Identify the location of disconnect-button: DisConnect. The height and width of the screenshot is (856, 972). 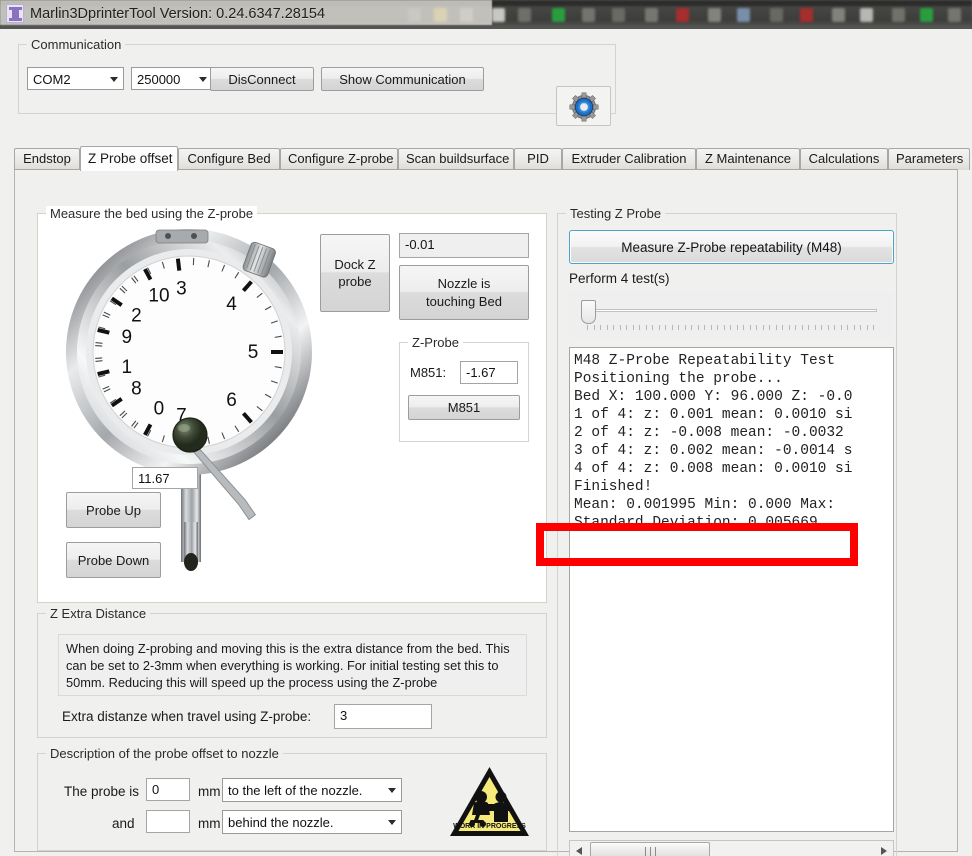
(262, 79).